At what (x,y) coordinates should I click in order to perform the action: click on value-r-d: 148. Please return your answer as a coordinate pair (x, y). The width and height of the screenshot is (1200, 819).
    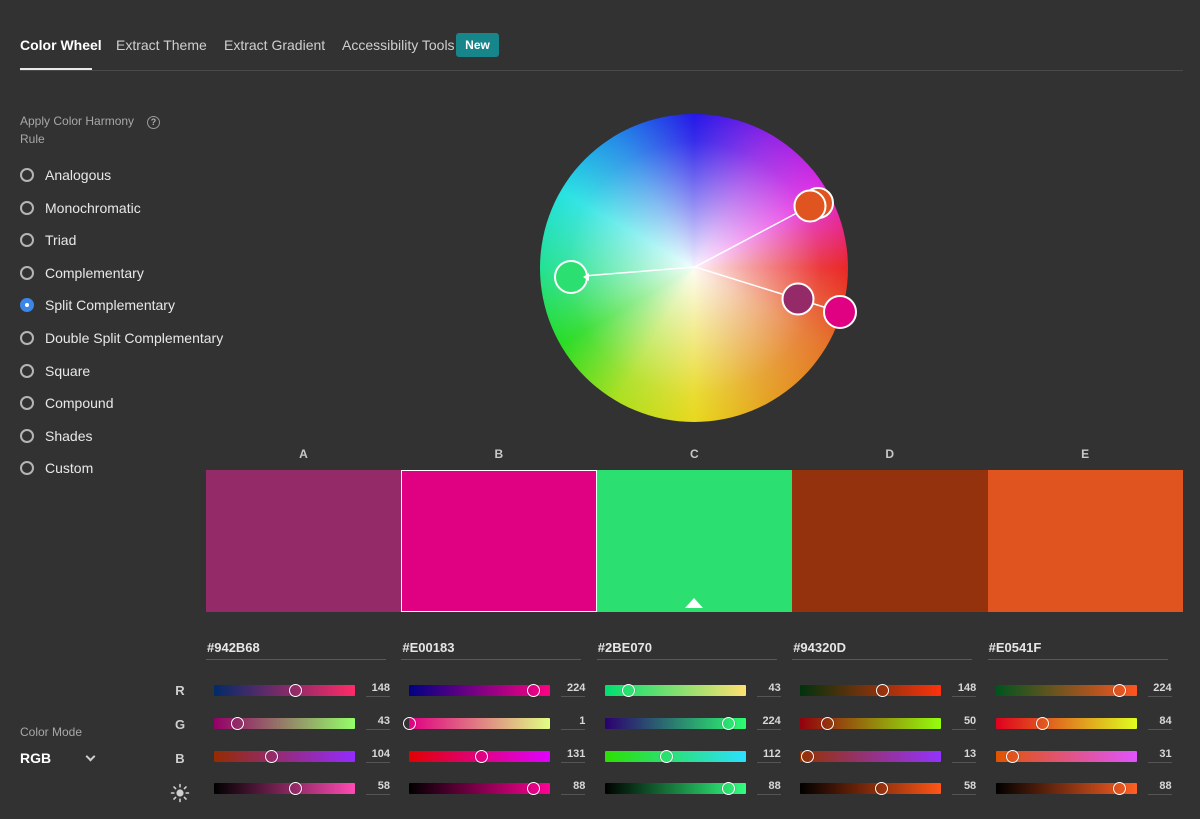
    Looking at the image, I should click on (961, 688).